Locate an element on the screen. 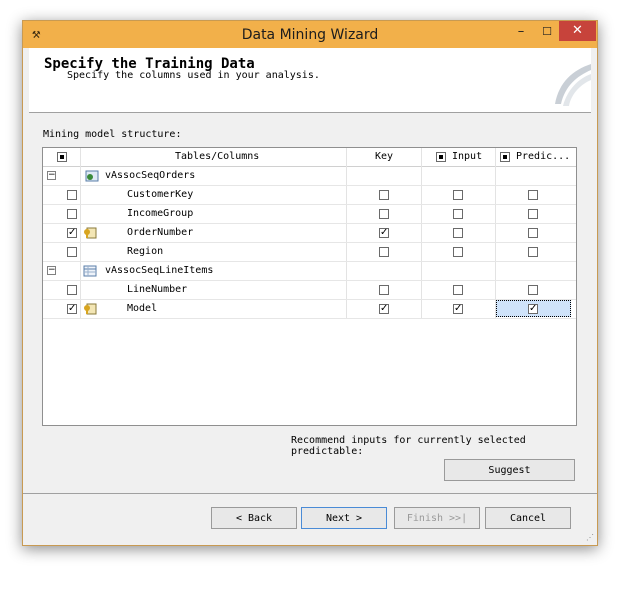  back-button: < Back is located at coordinates (254, 518).